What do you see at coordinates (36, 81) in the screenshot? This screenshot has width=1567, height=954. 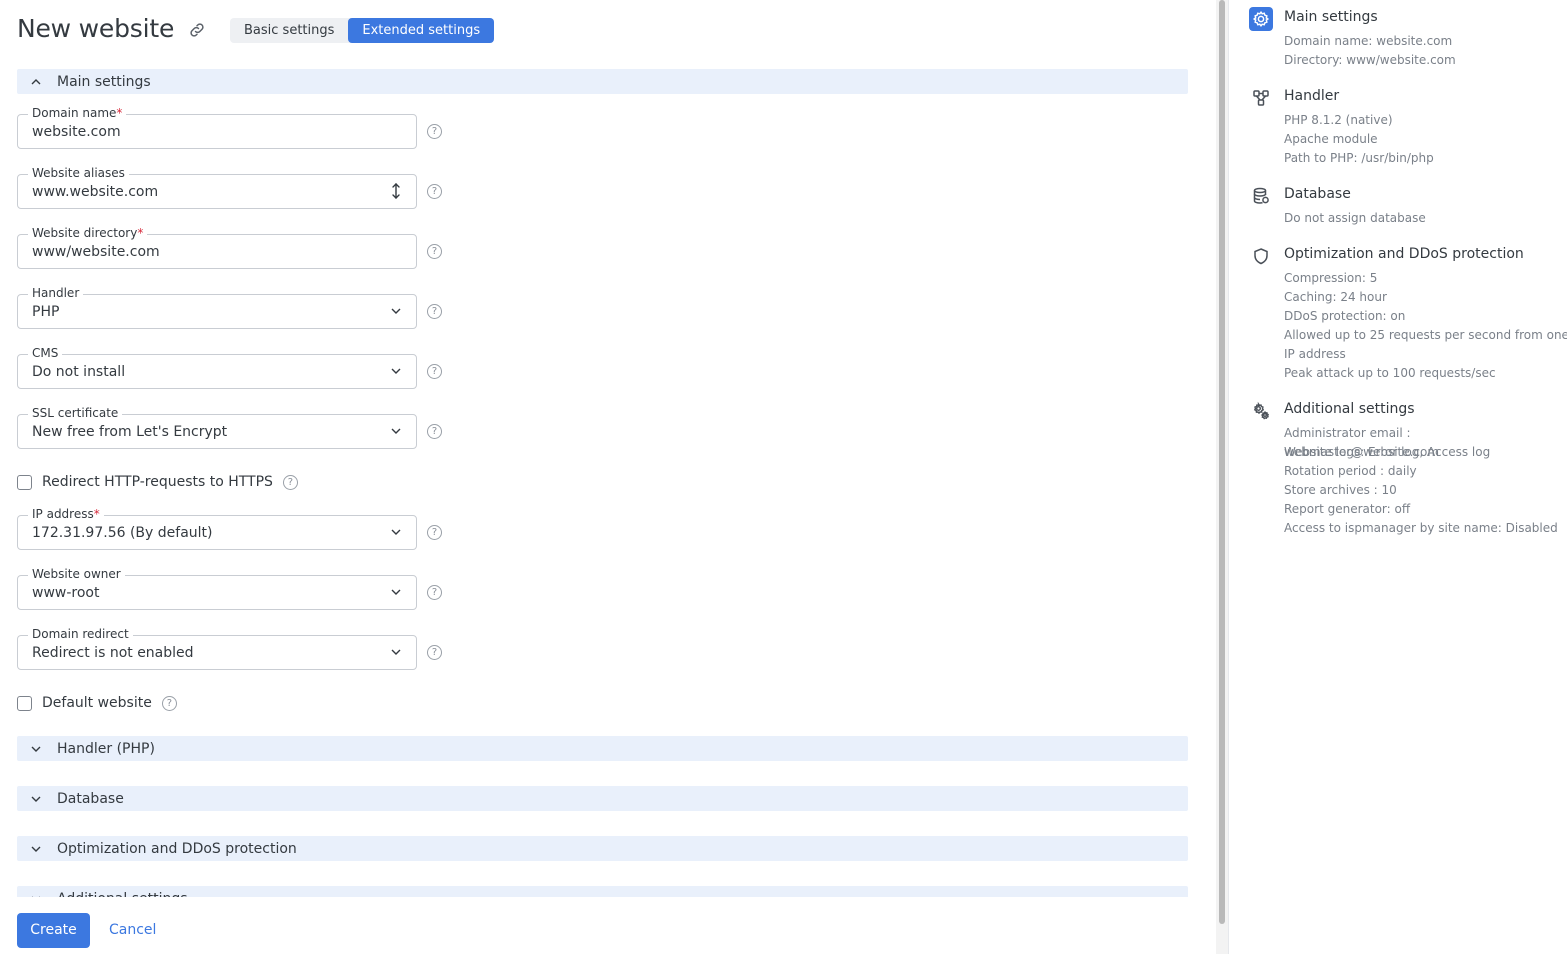 I see `chevron-up-icon` at bounding box center [36, 81].